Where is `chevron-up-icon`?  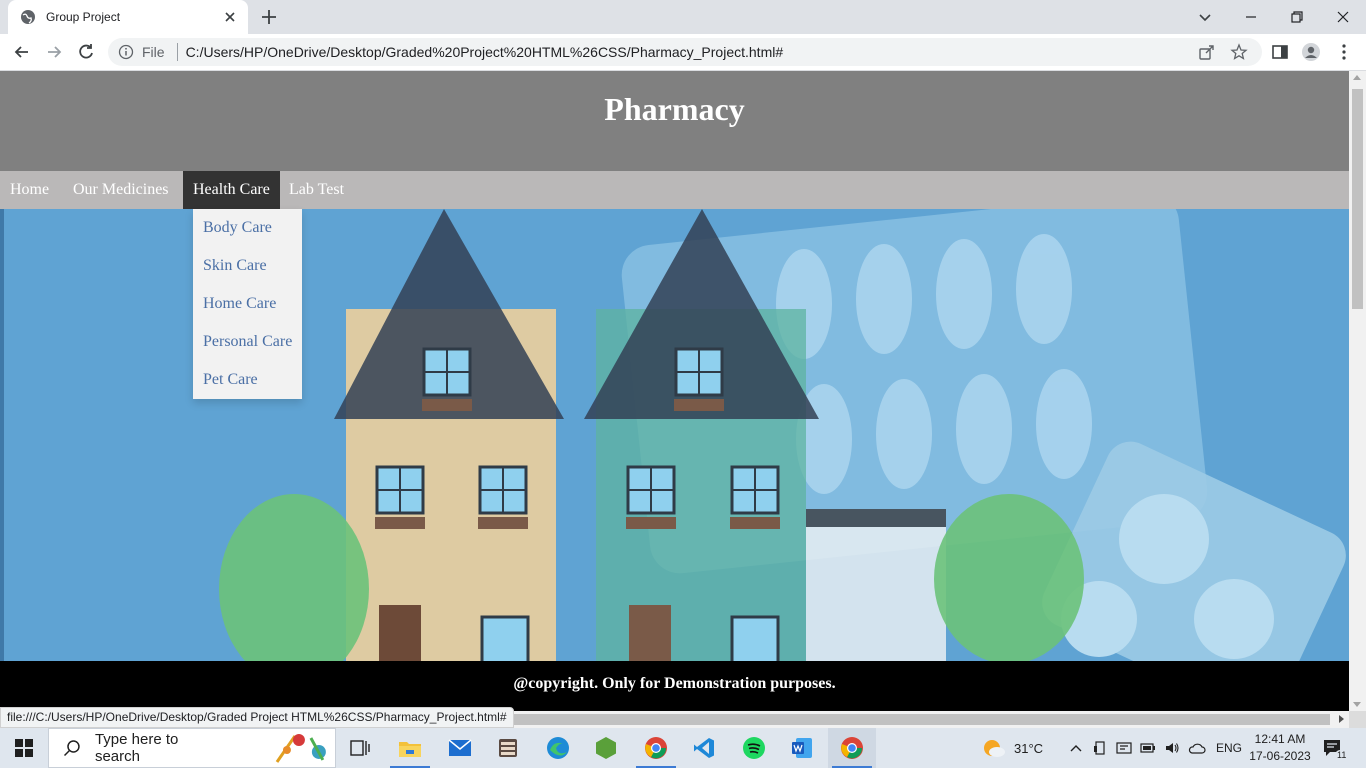
chevron-up-icon is located at coordinates (1076, 748).